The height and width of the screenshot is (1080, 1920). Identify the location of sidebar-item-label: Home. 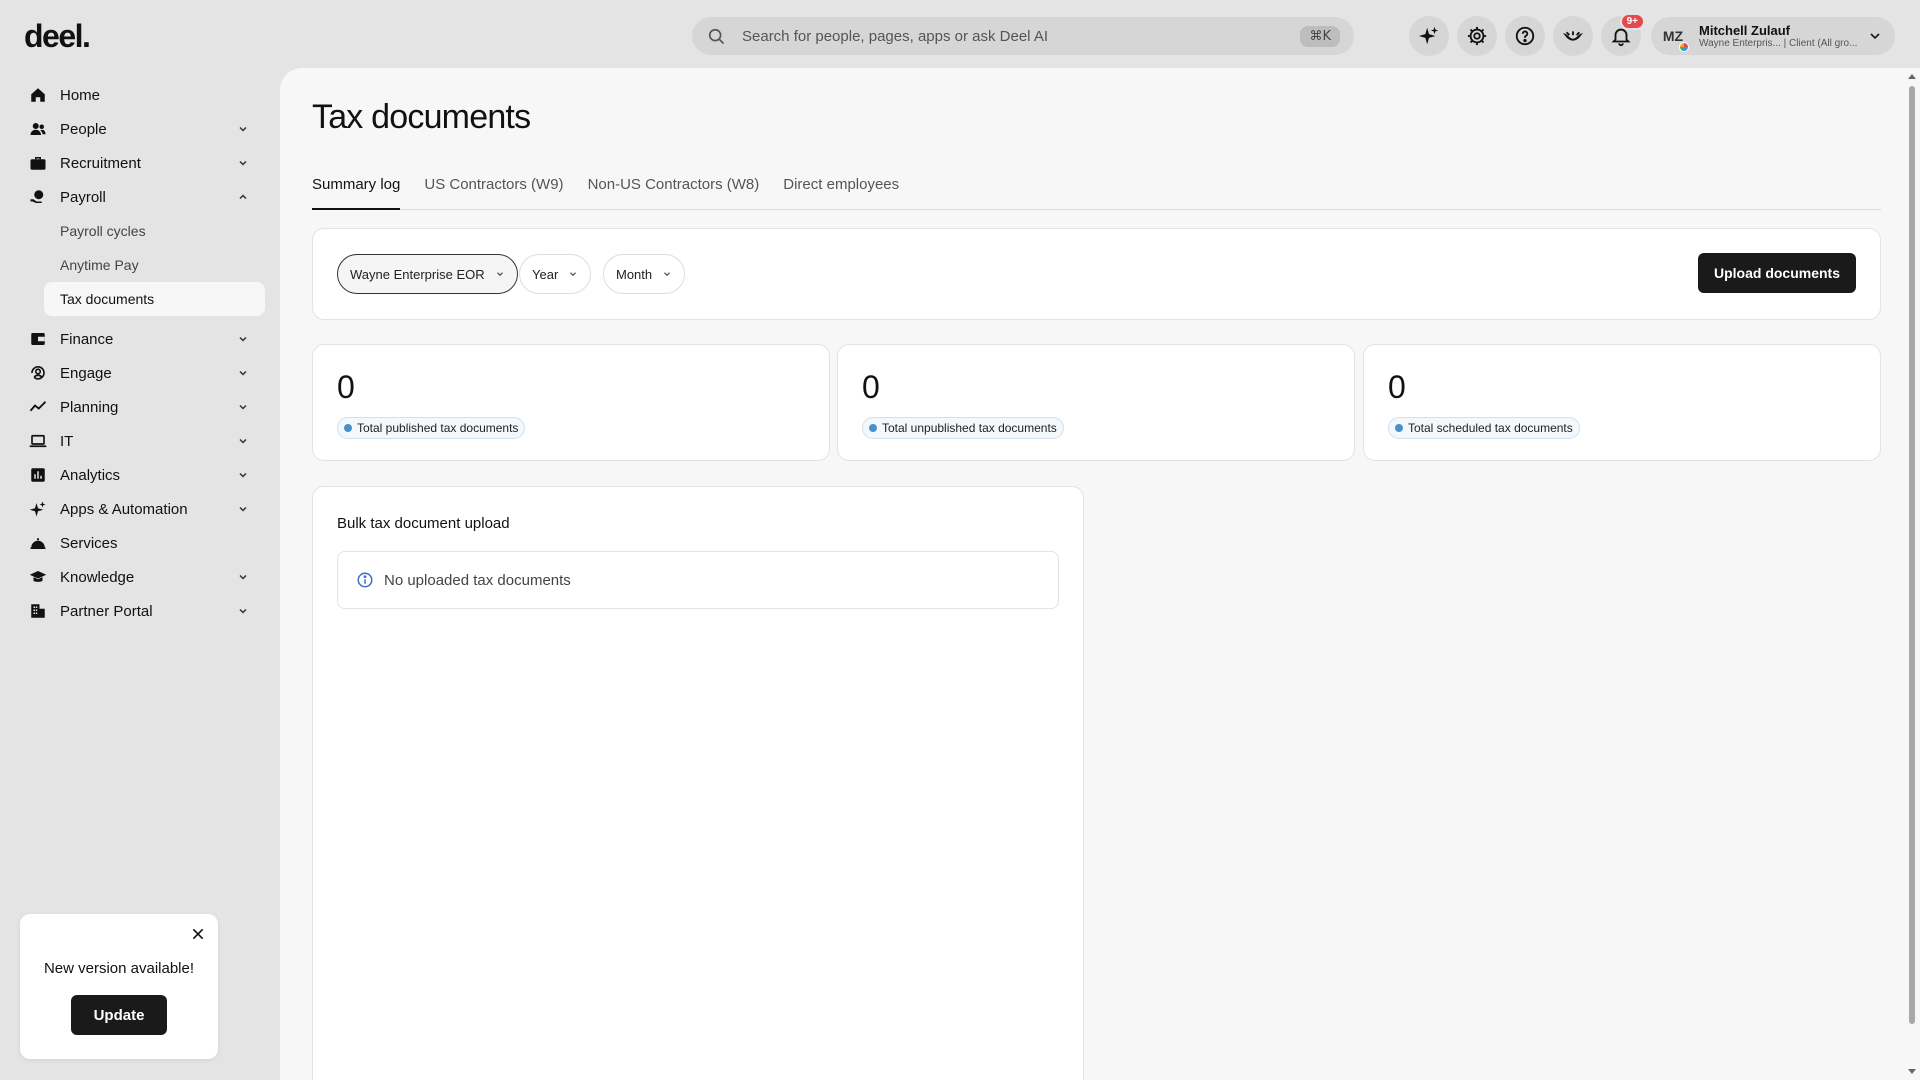
(80, 95).